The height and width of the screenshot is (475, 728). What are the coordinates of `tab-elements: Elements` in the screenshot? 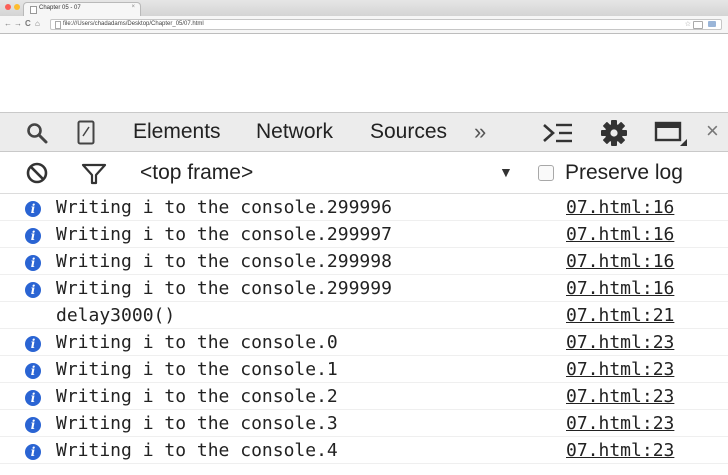 It's located at (177, 132).